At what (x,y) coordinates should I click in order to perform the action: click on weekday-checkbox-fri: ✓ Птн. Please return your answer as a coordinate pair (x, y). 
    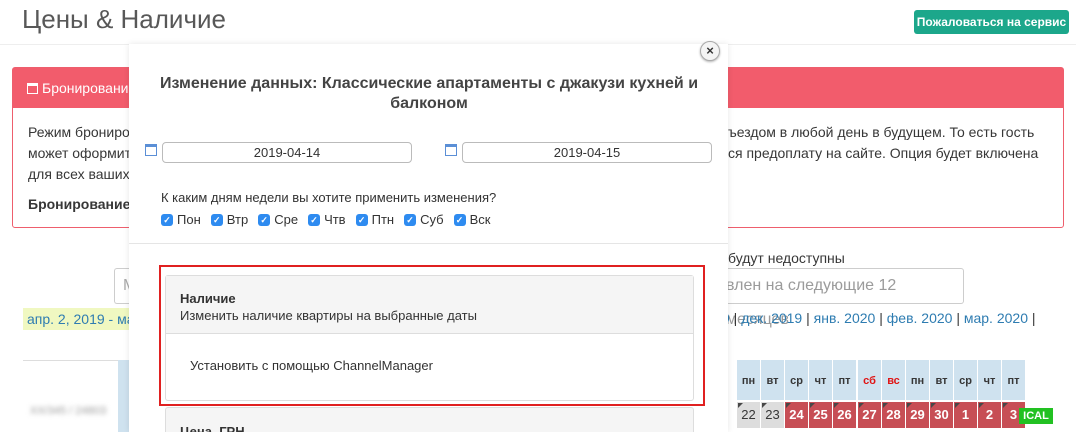
    Looking at the image, I should click on (375, 219).